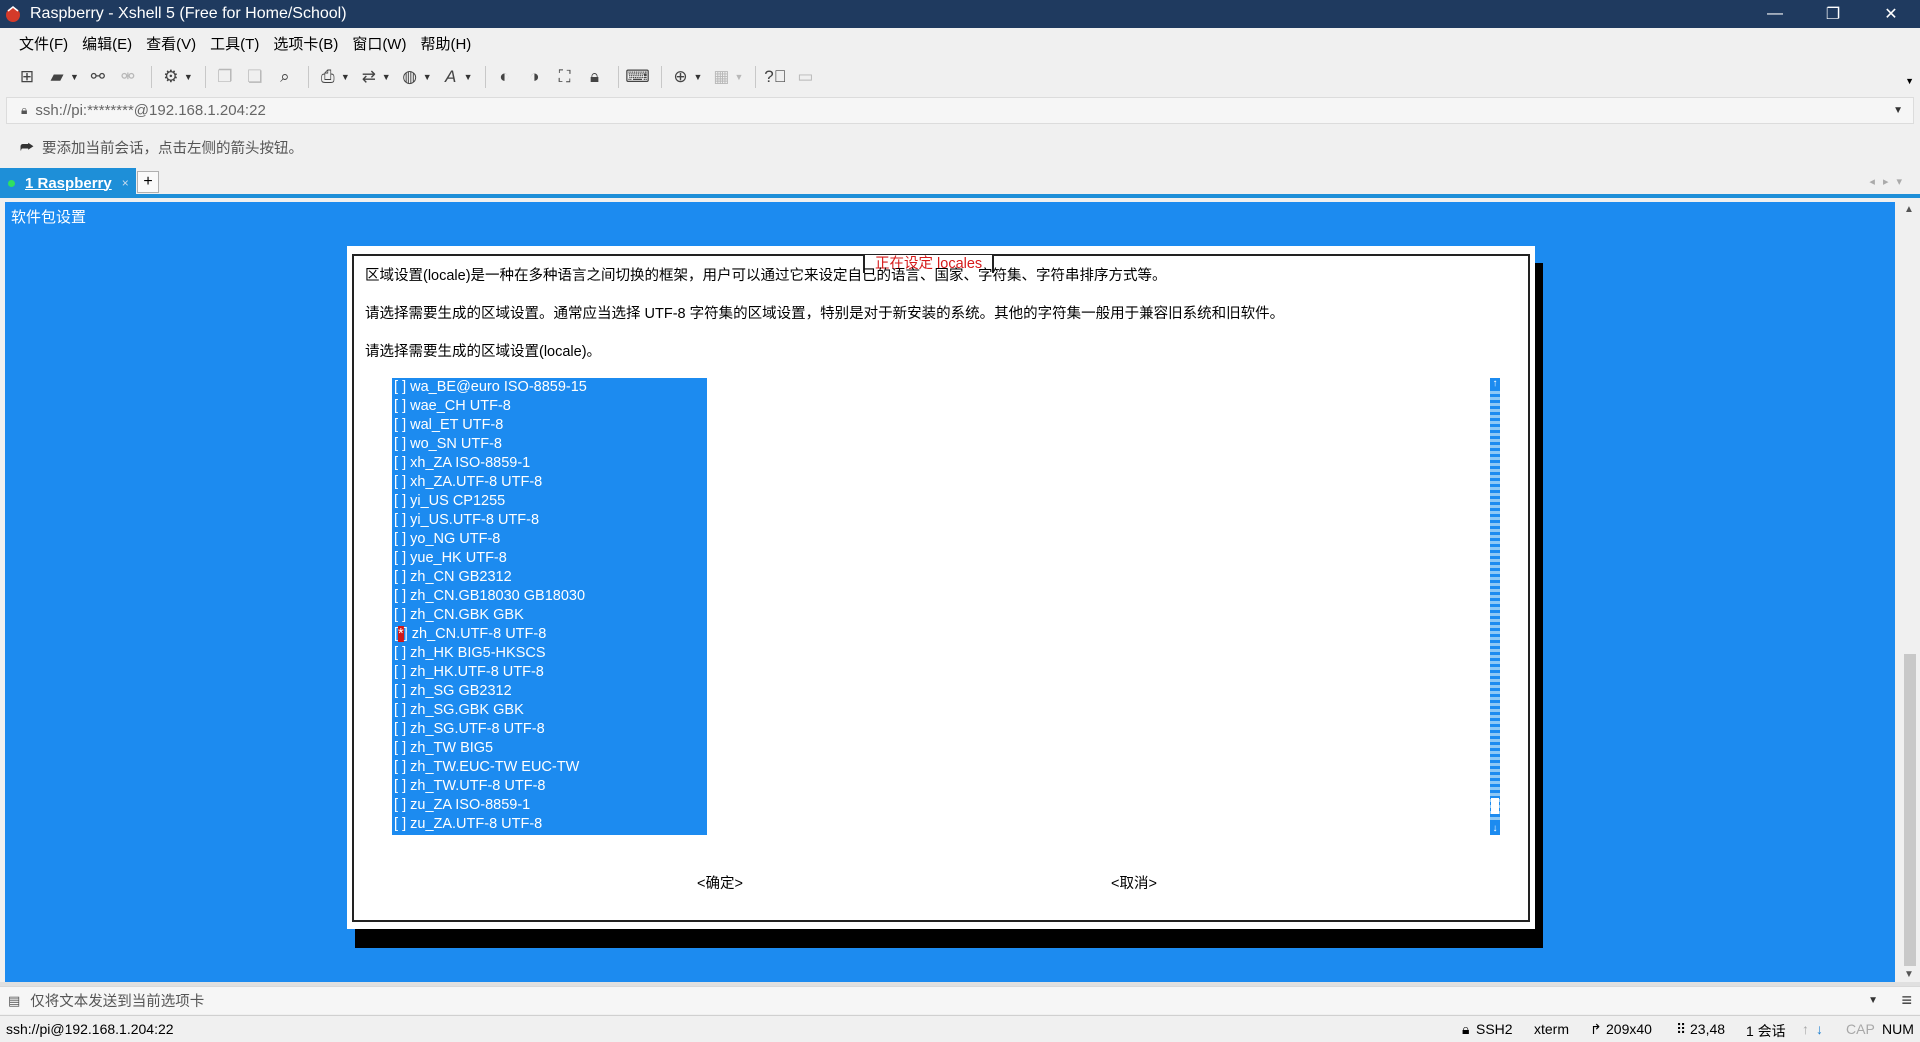 This screenshot has height=1042, width=1920. I want to click on terminal-scrollbar: ▲ ▼, so click(1910, 592).